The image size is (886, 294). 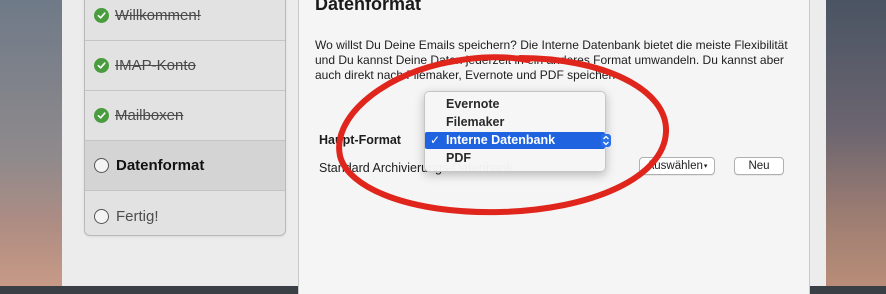 What do you see at coordinates (155, 65) in the screenshot?
I see `step-label: IMAP-Konto` at bounding box center [155, 65].